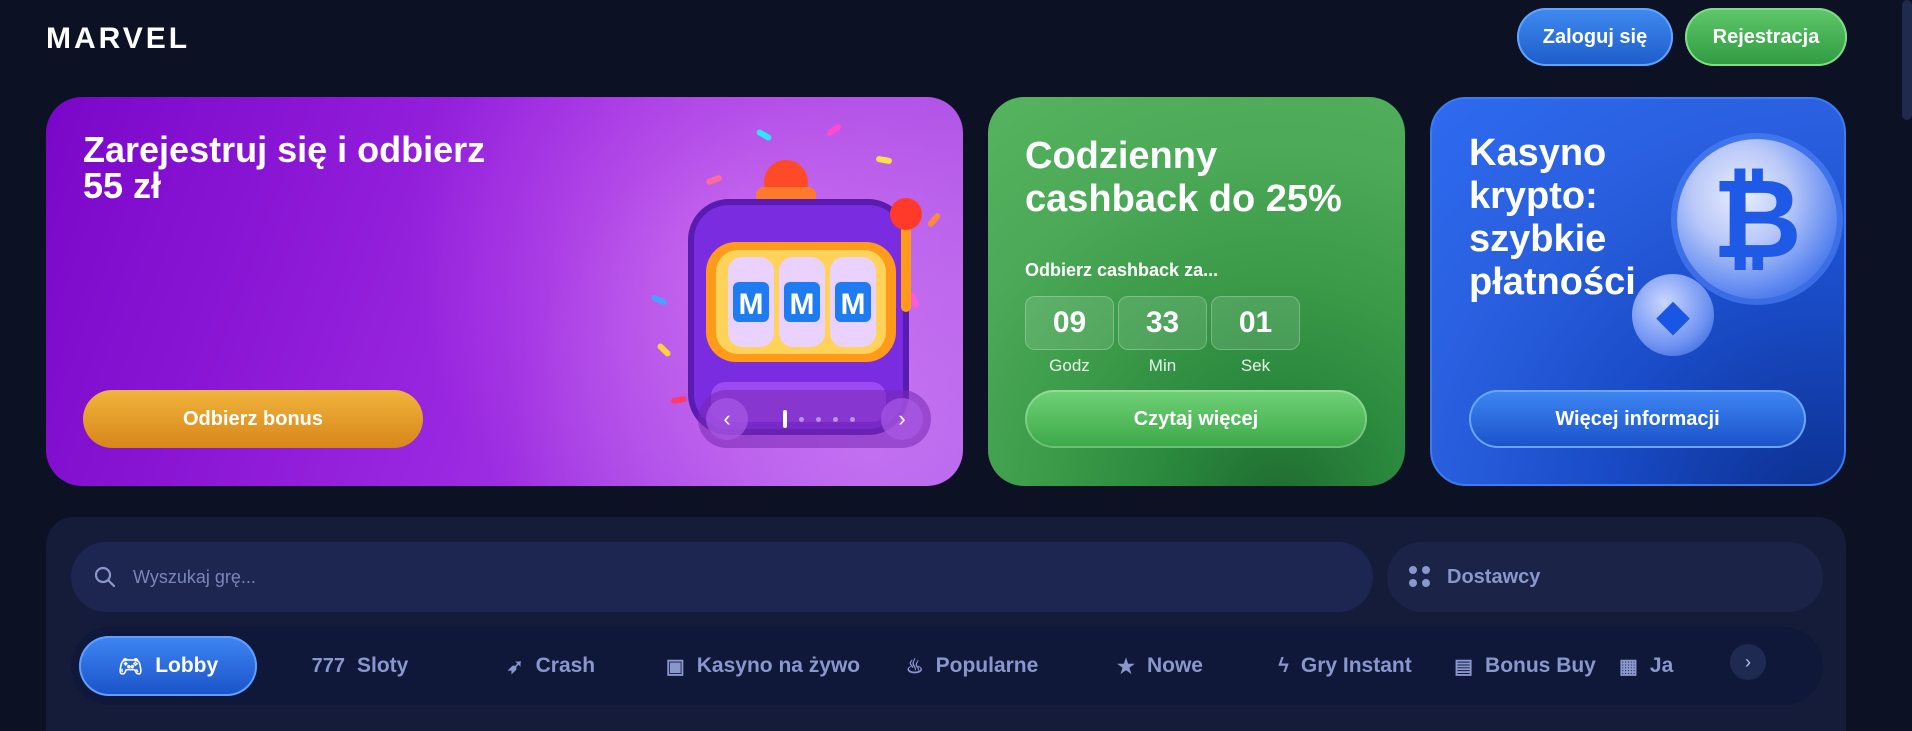 The height and width of the screenshot is (731, 1912). I want to click on bitcoin-icon: ₿, so click(1757, 219).